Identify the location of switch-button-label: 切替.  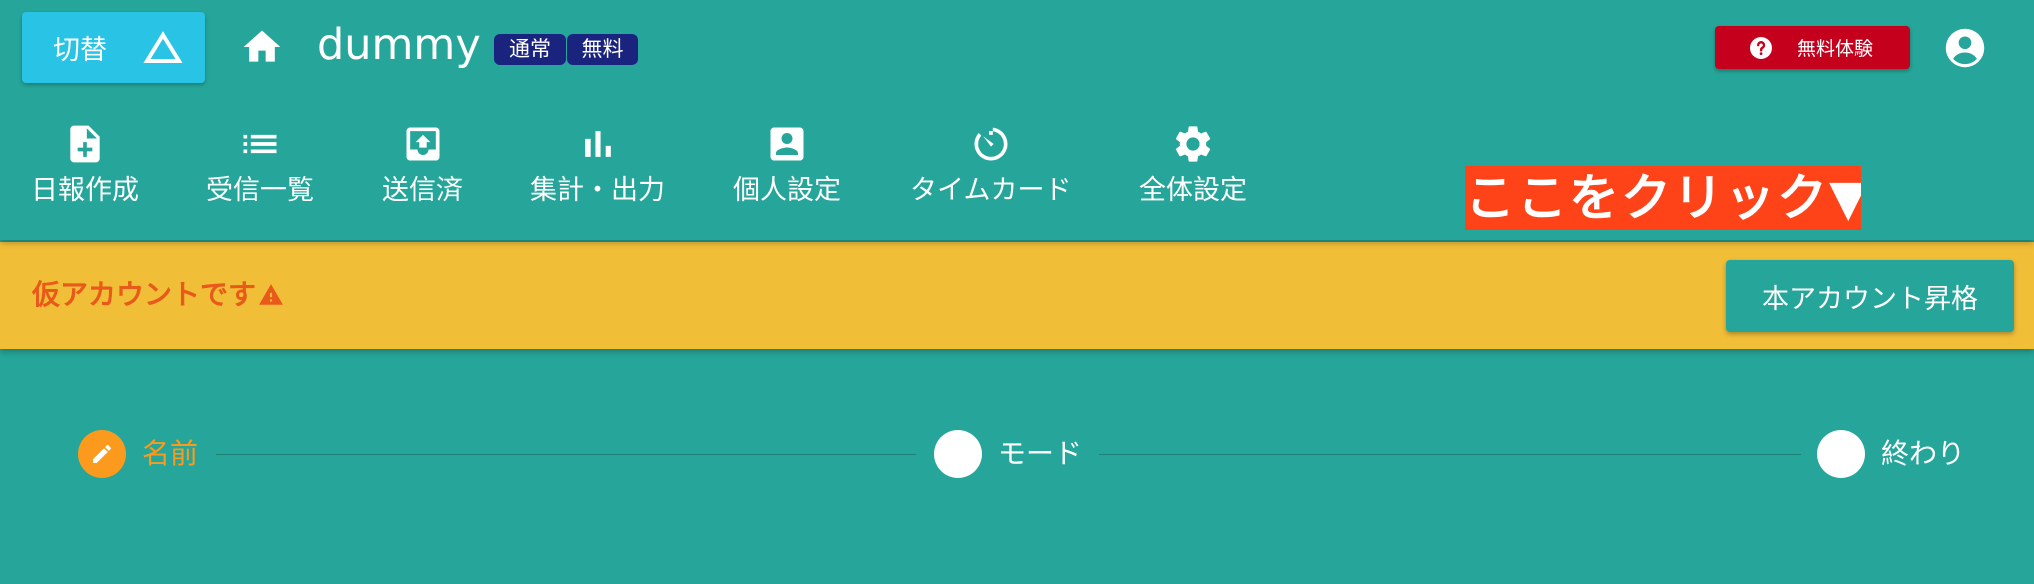
(80, 50).